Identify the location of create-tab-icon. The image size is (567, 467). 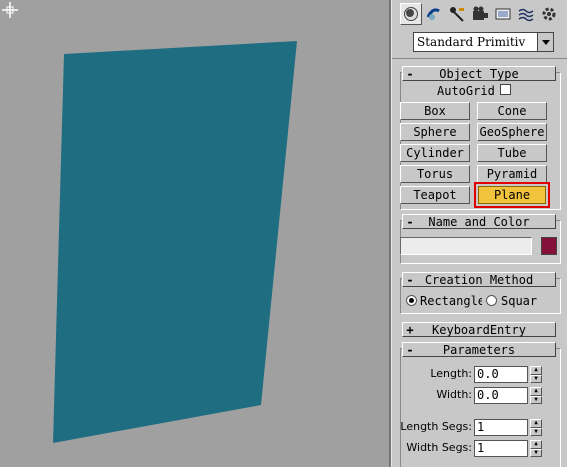
(411, 14).